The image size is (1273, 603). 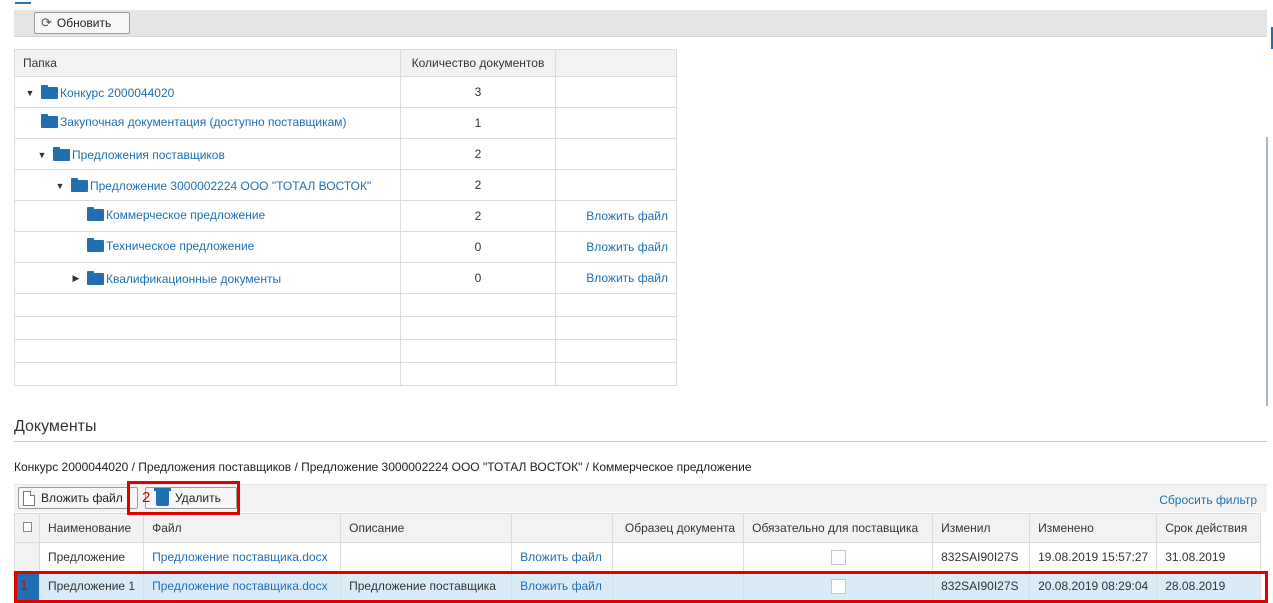 What do you see at coordinates (1267, 271) in the screenshot?
I see `scroll-edge` at bounding box center [1267, 271].